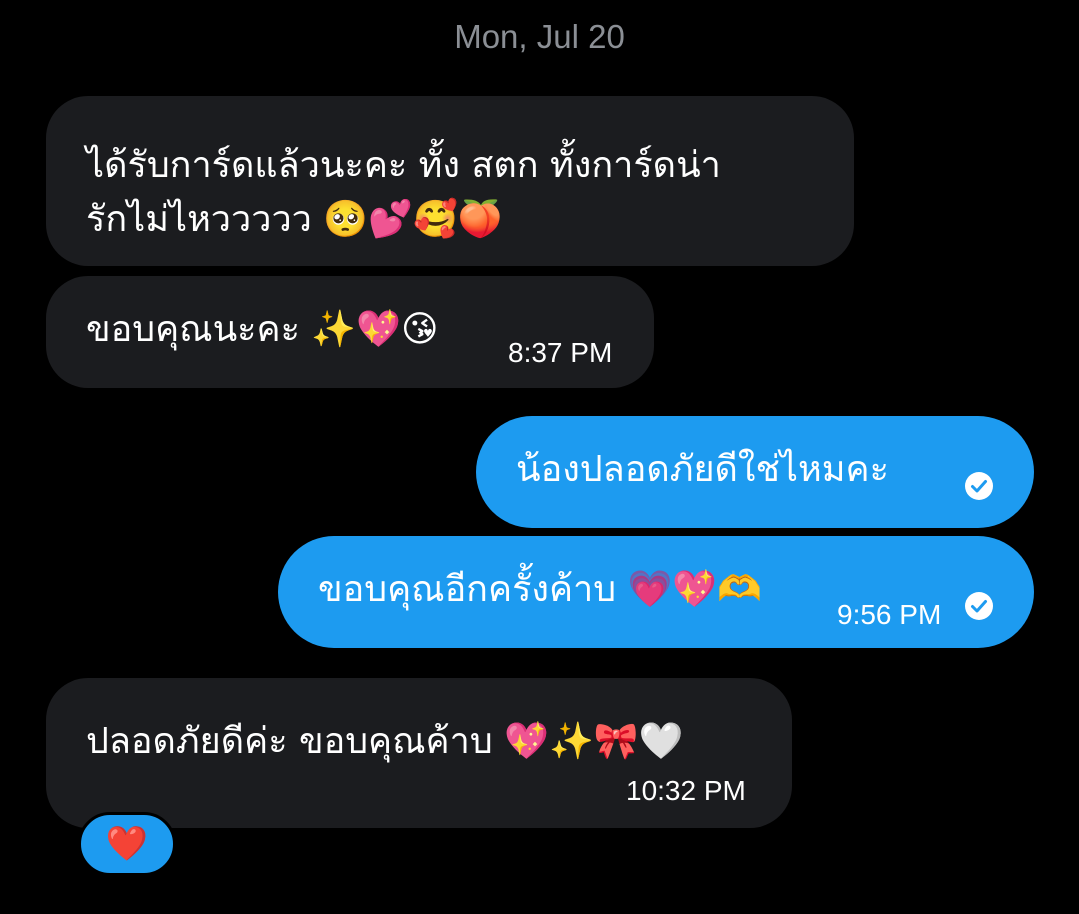 This screenshot has height=914, width=1079. I want to click on reaction-badge: ❤️, so click(127, 844).